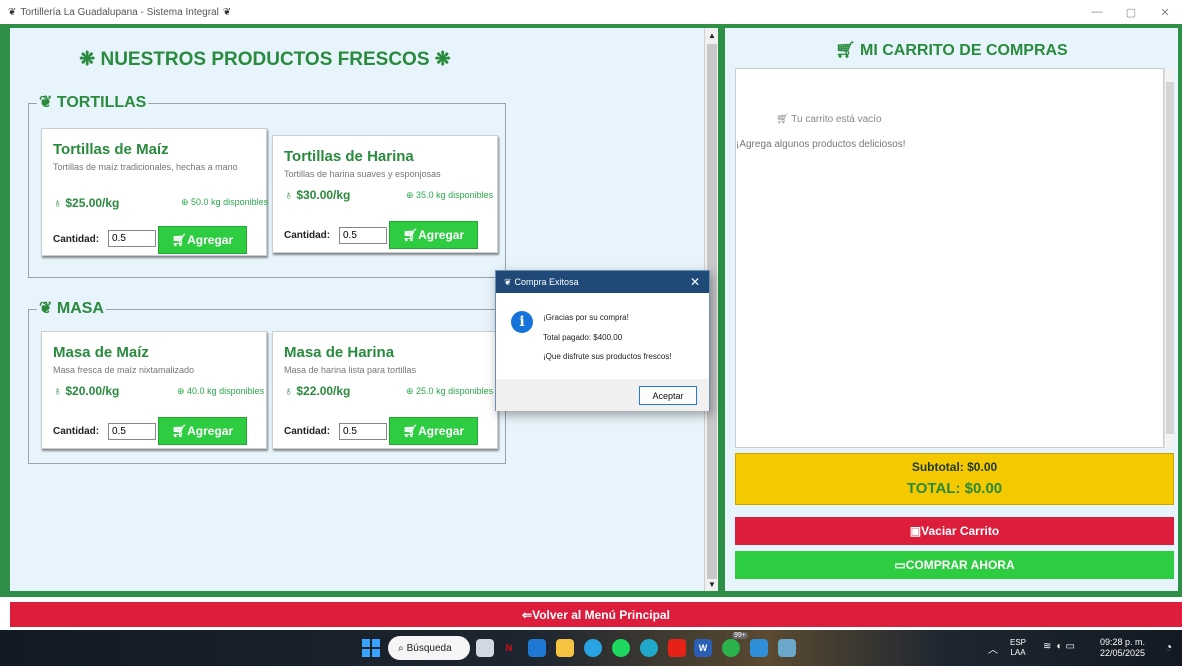 The height and width of the screenshot is (666, 1182). Describe the element at coordinates (317, 195) in the screenshot. I see `product-price: ♁ $30.00/kg` at that location.